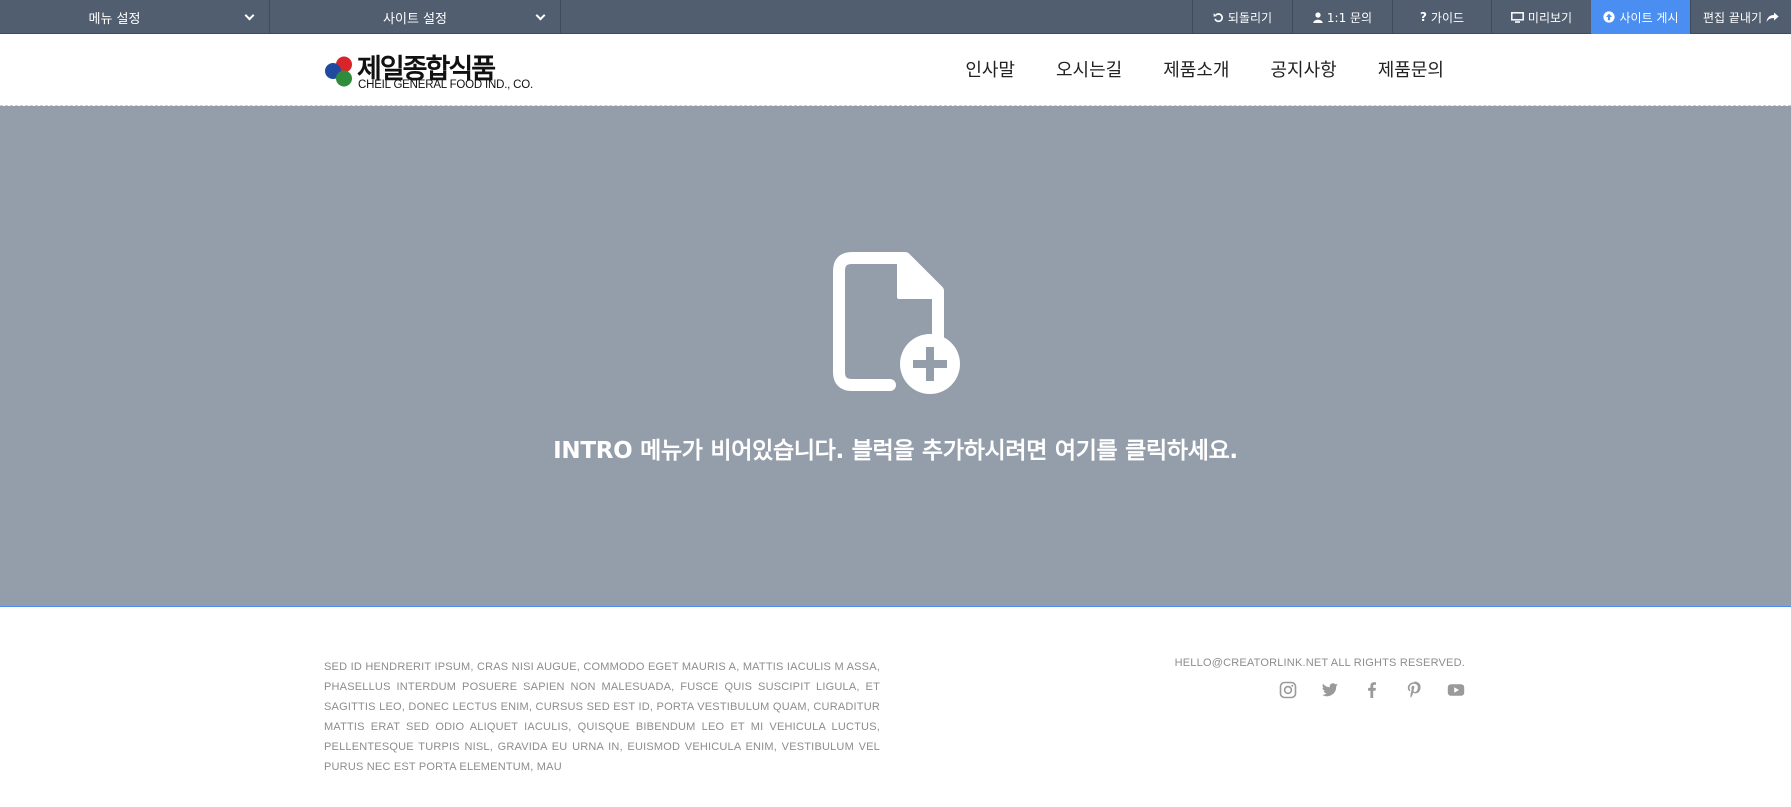 The height and width of the screenshot is (807, 1791). Describe the element at coordinates (1330, 690) in the screenshot. I see `twitter-icon` at that location.